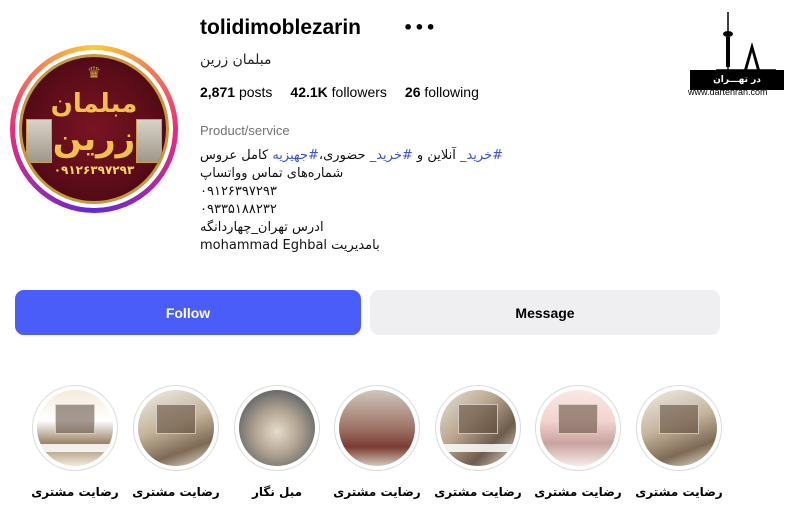  What do you see at coordinates (295, 155) in the screenshot?
I see `hashtag-link: #جهیزیه` at bounding box center [295, 155].